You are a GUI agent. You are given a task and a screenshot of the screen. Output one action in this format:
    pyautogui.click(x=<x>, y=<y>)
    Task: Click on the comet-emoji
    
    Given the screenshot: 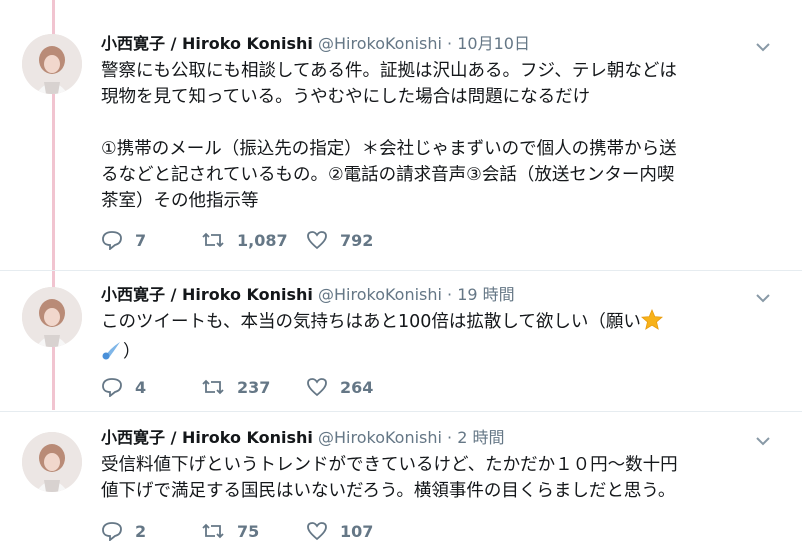 What is the action you would take?
    pyautogui.click(x=112, y=354)
    